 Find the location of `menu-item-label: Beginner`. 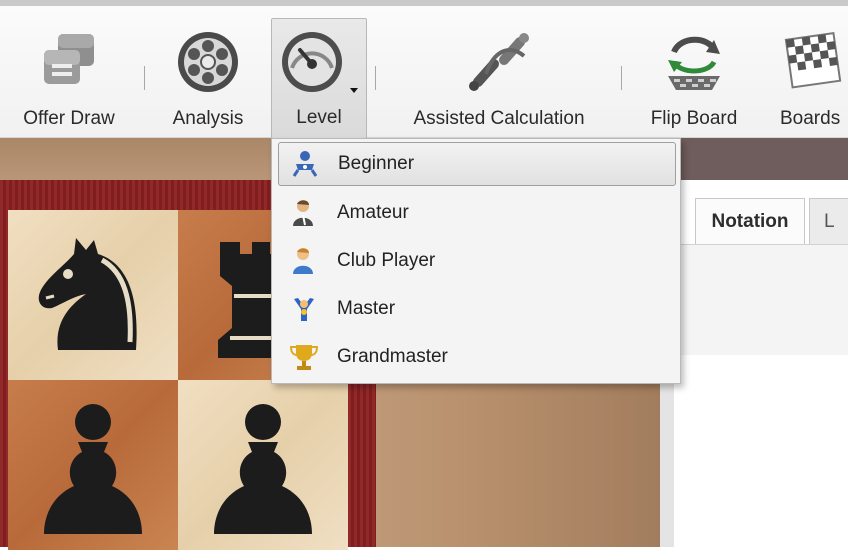

menu-item-label: Beginner is located at coordinates (376, 163).